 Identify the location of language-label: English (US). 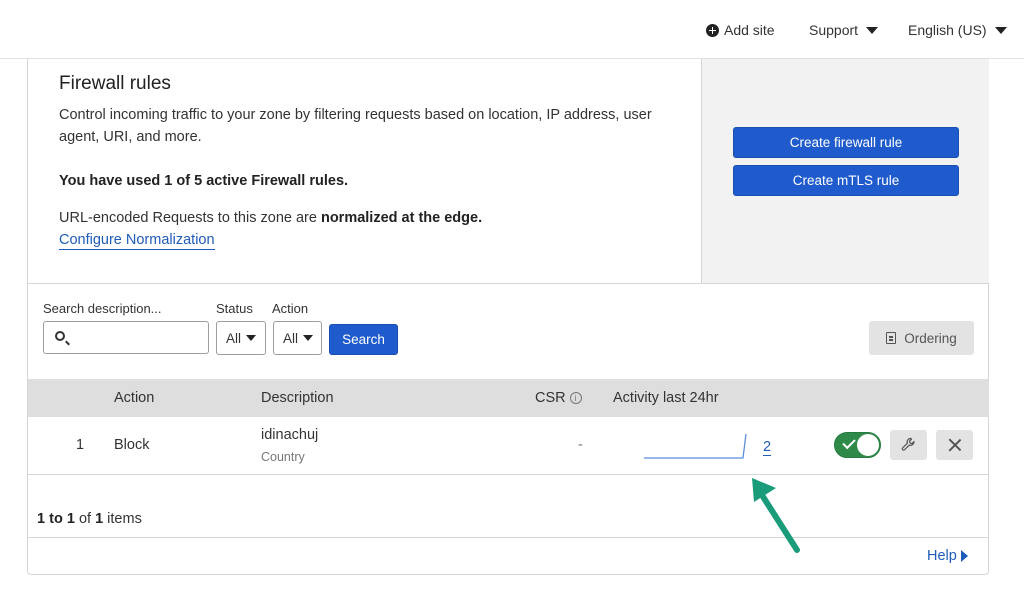
(947, 30).